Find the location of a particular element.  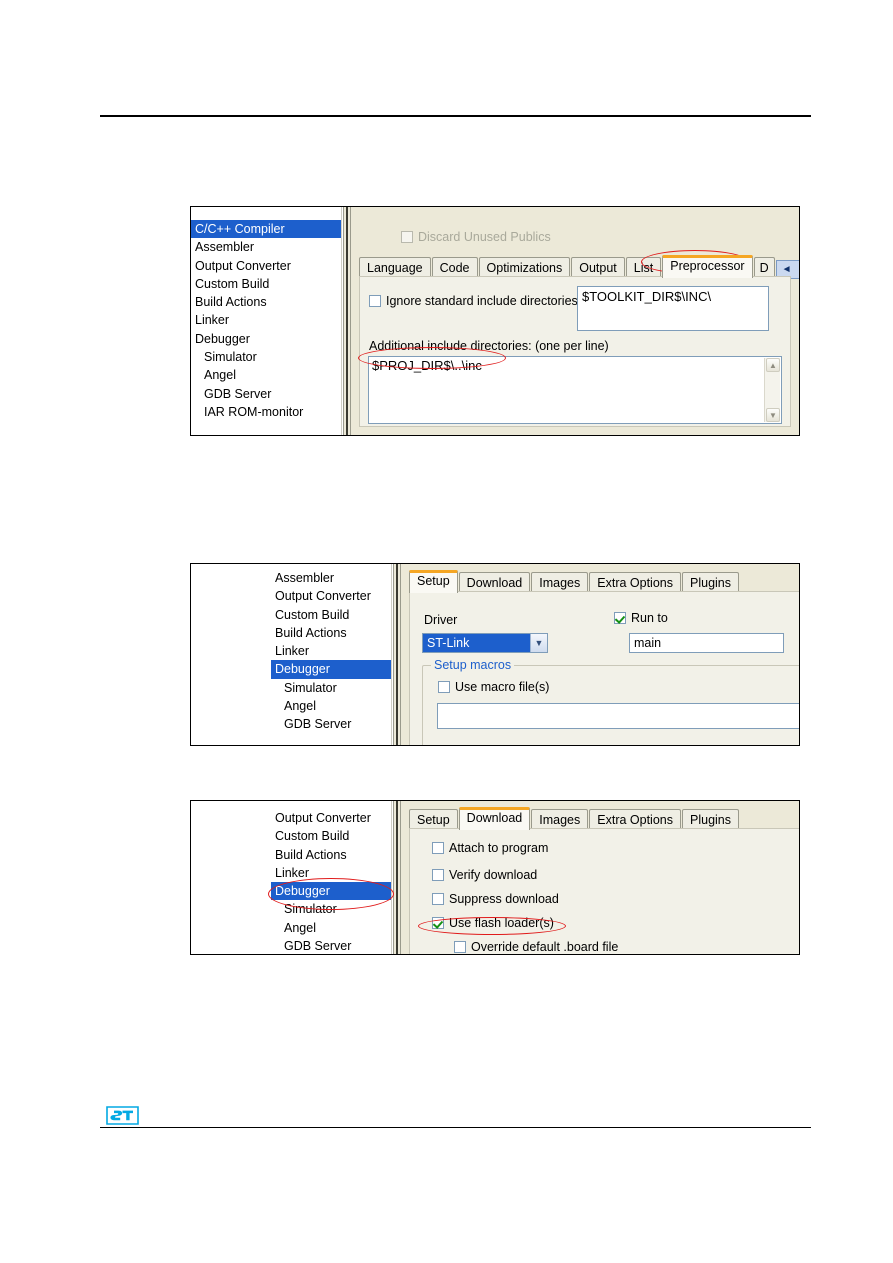

suppress-download-row: Suppress download is located at coordinates (495, 899).